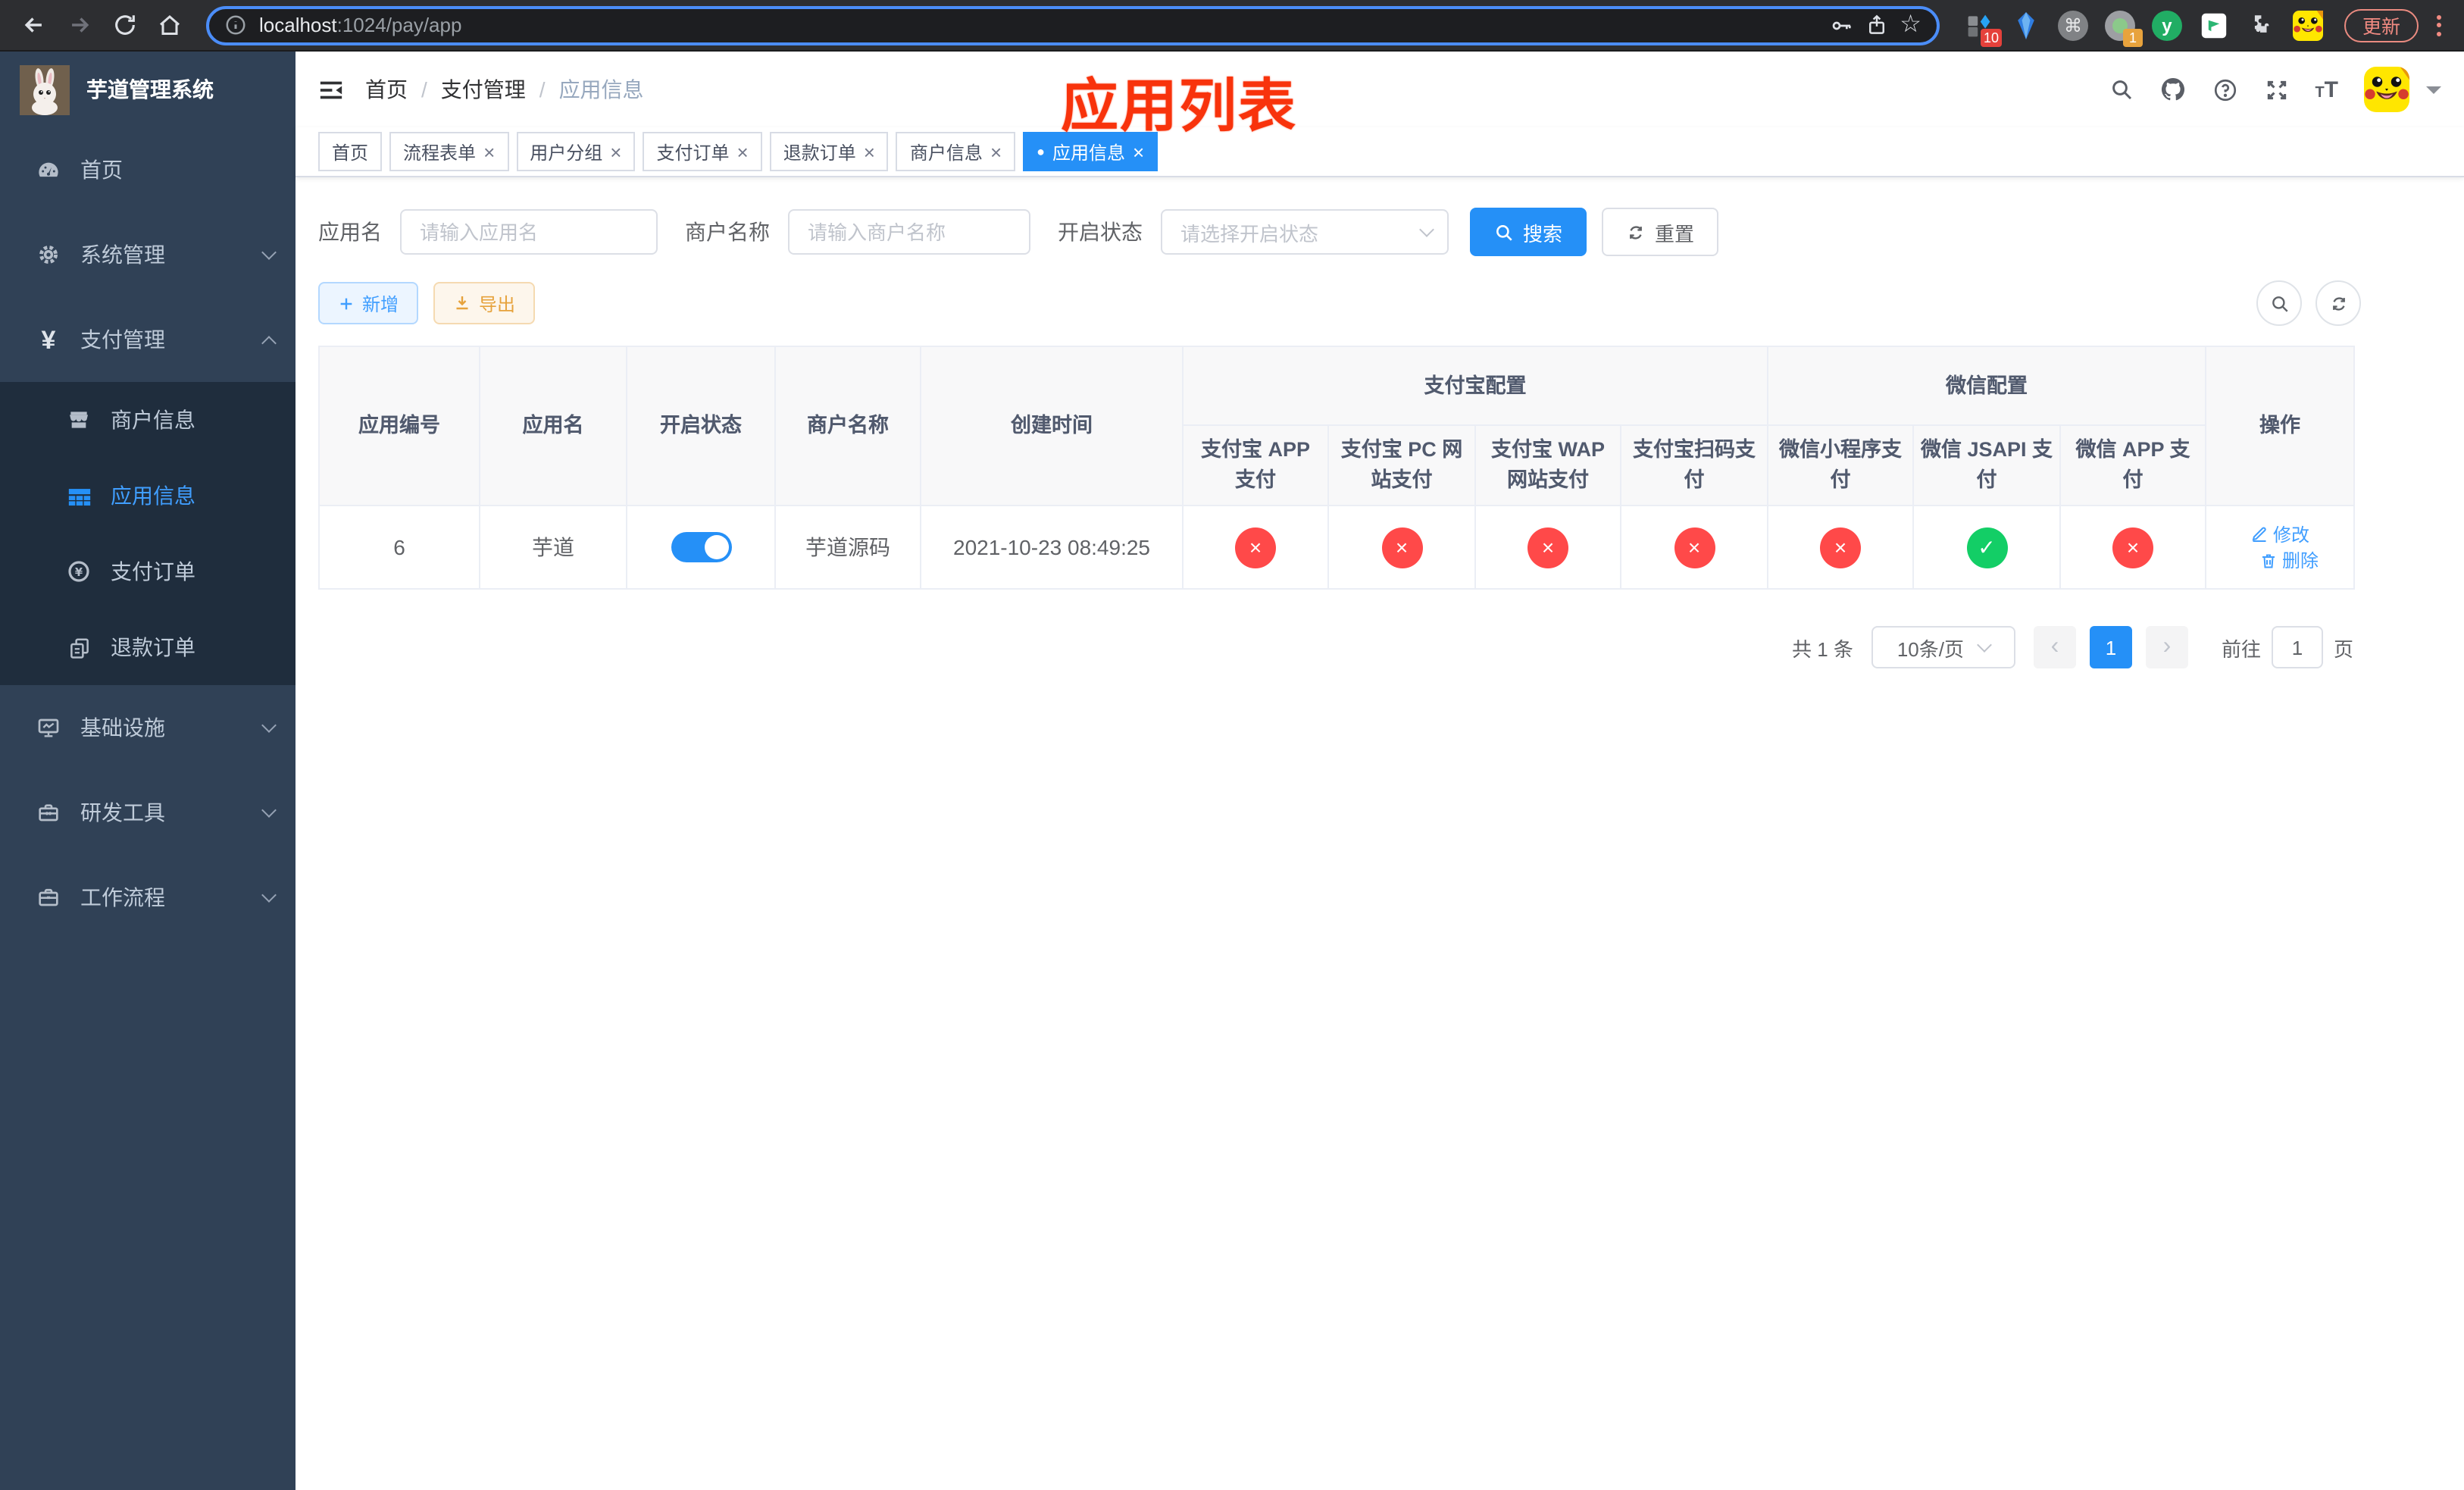  What do you see at coordinates (2386, 89) in the screenshot?
I see `user-avatar` at bounding box center [2386, 89].